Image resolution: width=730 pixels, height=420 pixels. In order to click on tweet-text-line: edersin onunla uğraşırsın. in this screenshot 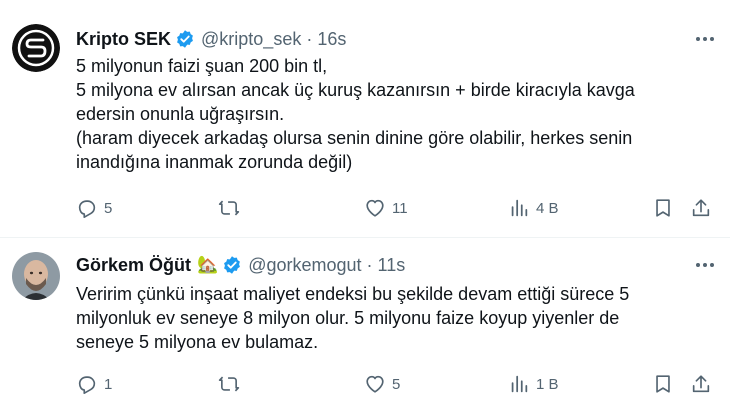, I will do `click(180, 114)`.